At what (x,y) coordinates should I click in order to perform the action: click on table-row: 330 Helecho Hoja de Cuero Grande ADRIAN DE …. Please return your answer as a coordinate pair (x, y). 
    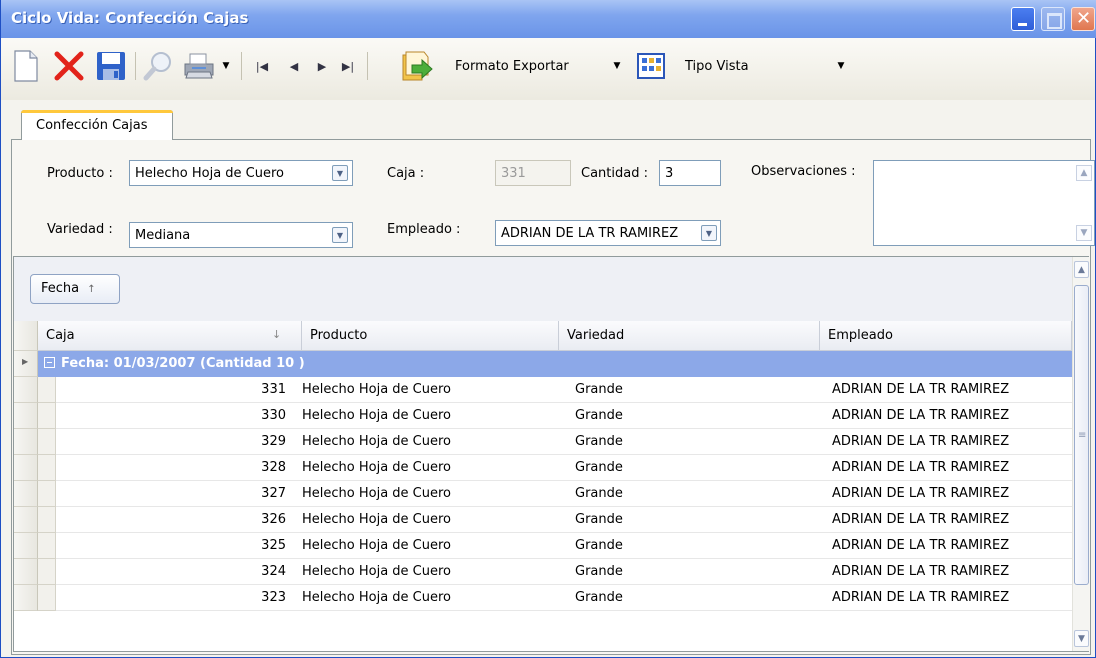
    Looking at the image, I should click on (555, 416).